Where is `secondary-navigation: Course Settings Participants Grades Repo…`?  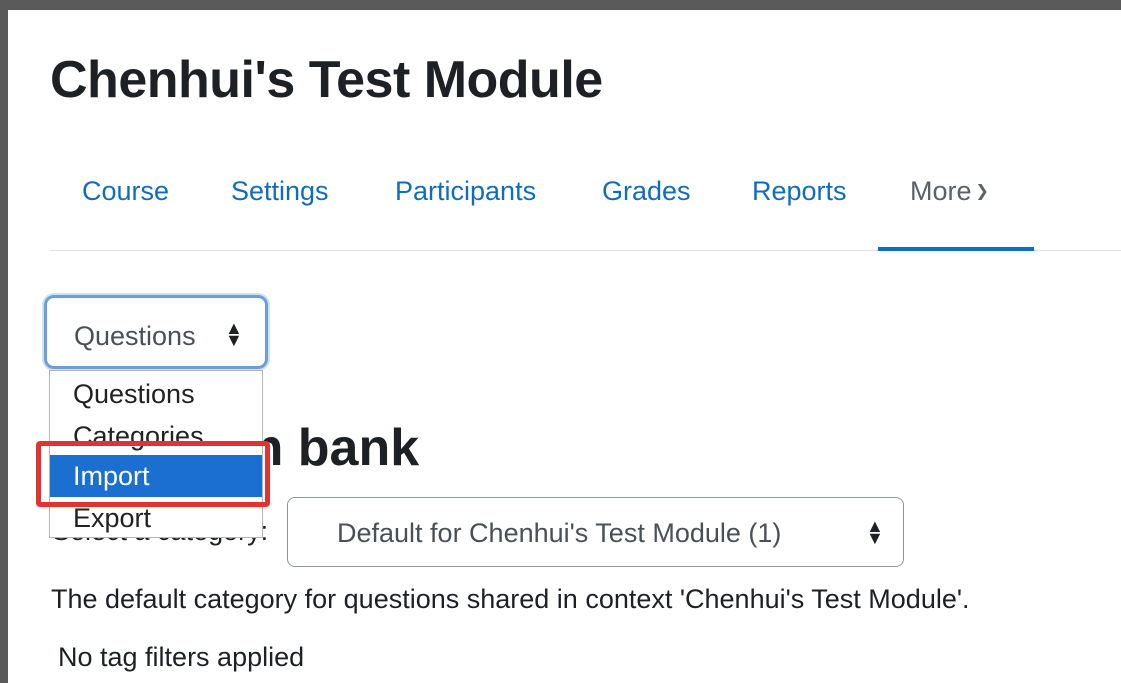
secondary-navigation: Course Settings Participants Grades Repo… is located at coordinates (585, 210).